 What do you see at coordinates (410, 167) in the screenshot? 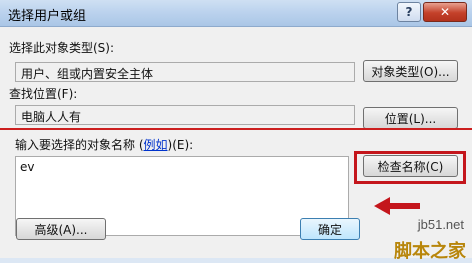
I see `annotation-highlight-box` at bounding box center [410, 167].